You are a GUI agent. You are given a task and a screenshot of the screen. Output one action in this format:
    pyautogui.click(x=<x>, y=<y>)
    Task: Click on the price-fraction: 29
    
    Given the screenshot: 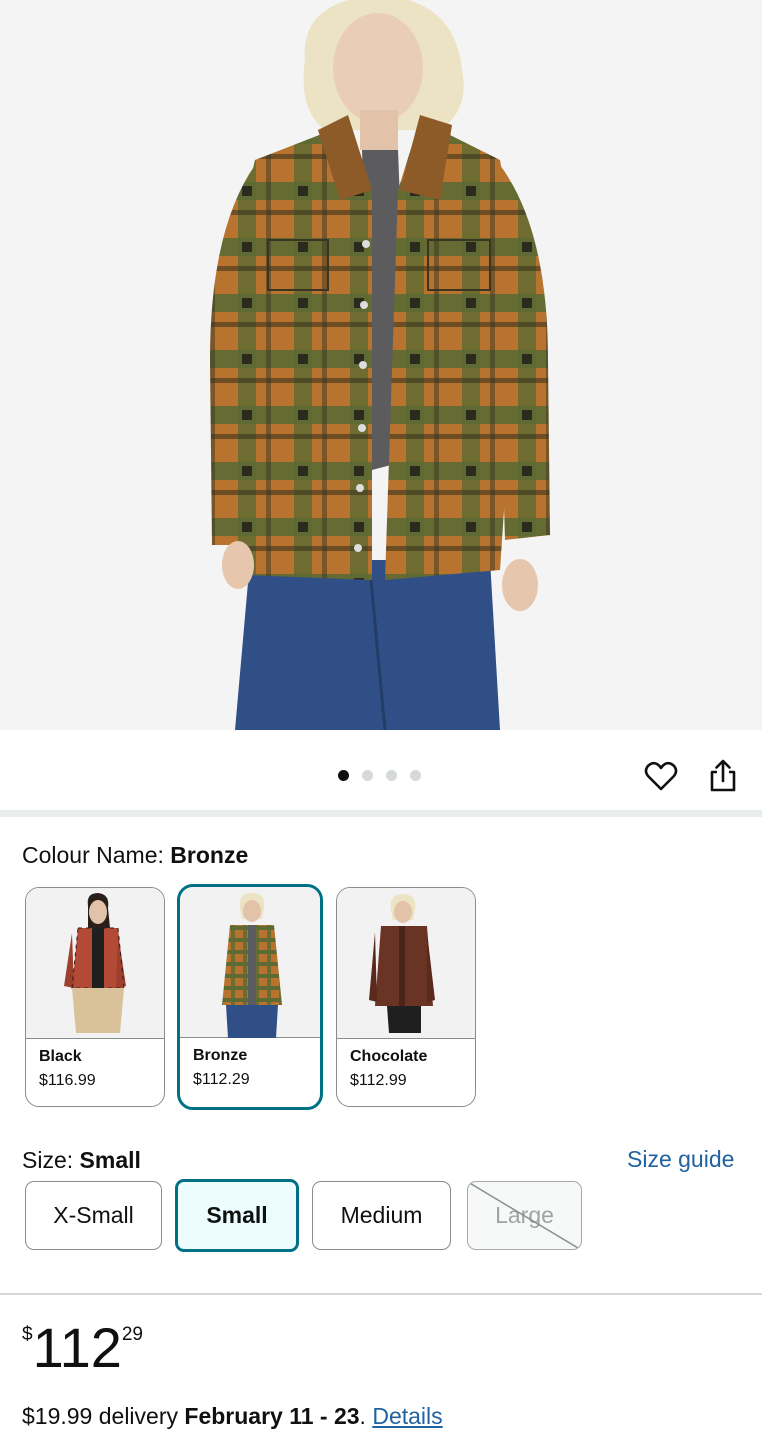 What is the action you would take?
    pyautogui.click(x=132, y=1334)
    